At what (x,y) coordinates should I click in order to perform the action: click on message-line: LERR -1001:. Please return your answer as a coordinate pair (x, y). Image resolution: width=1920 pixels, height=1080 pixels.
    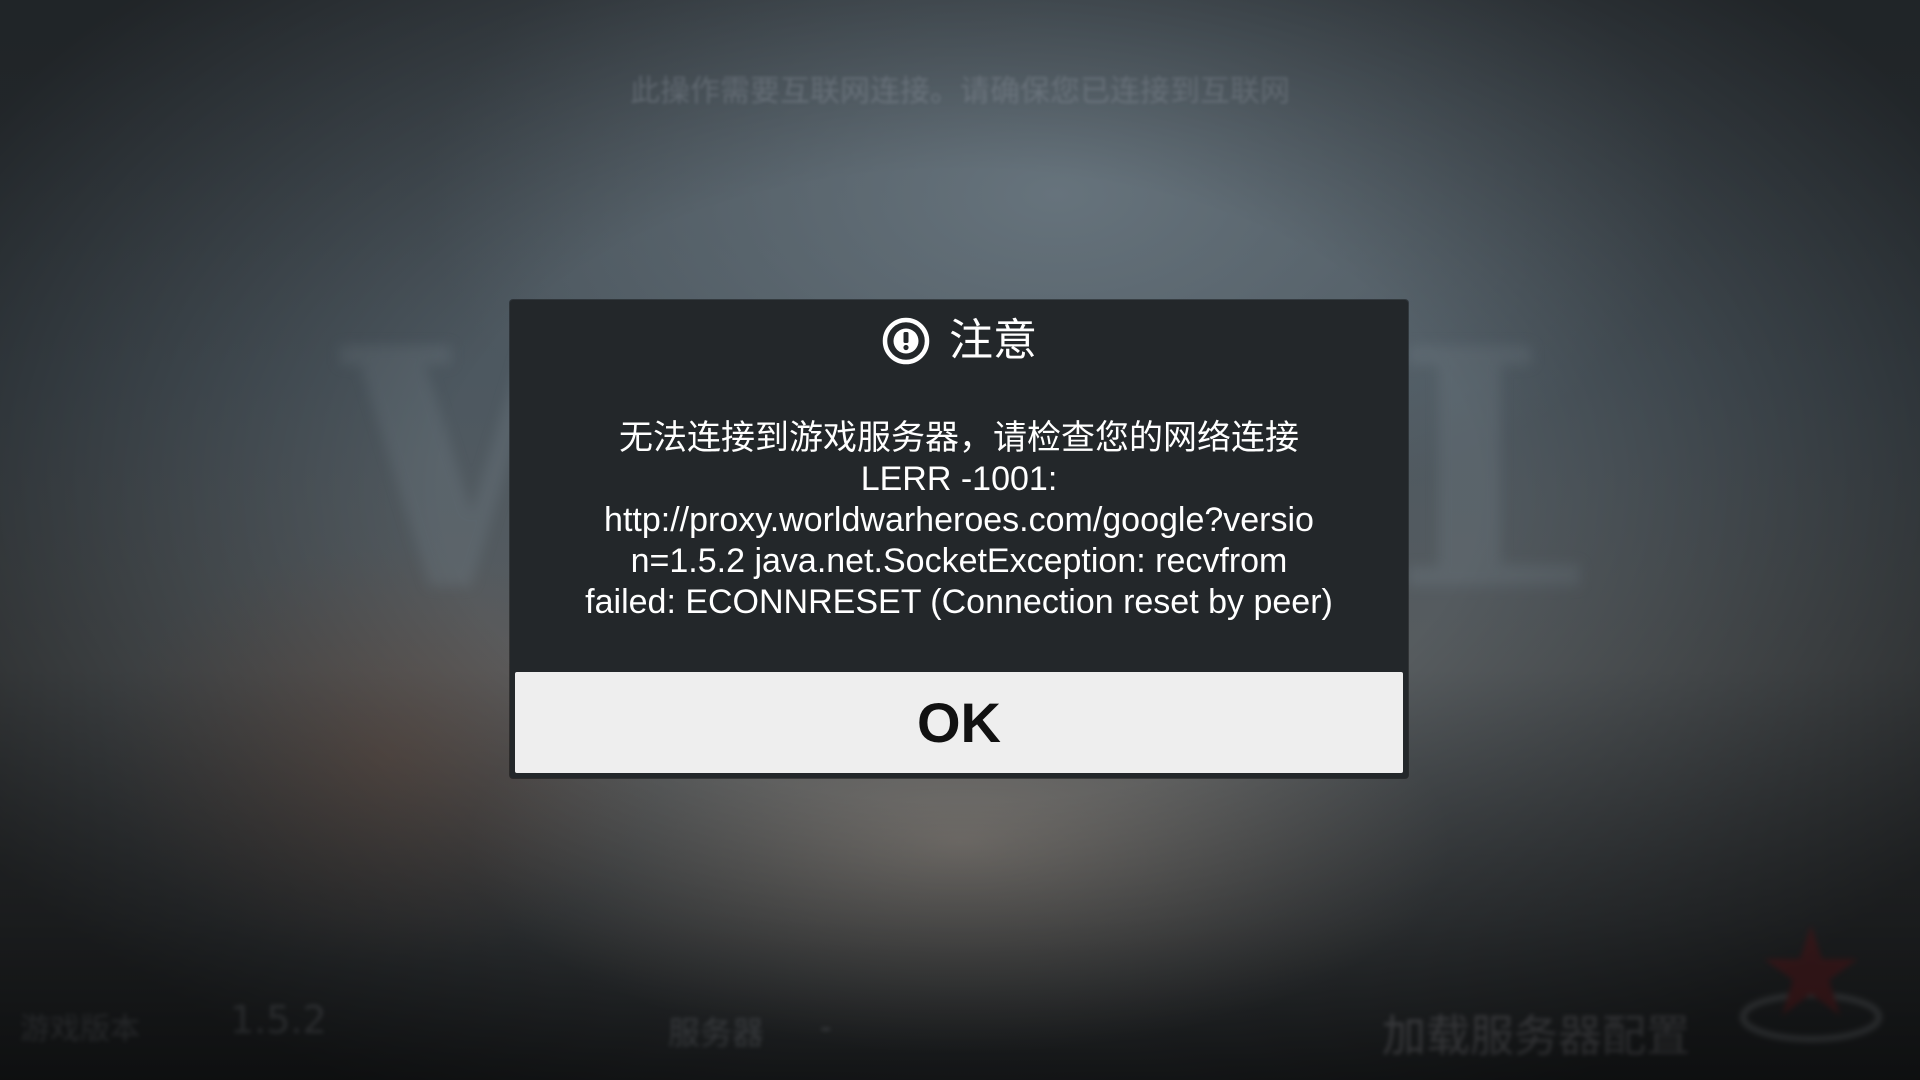
    Looking at the image, I should click on (959, 479).